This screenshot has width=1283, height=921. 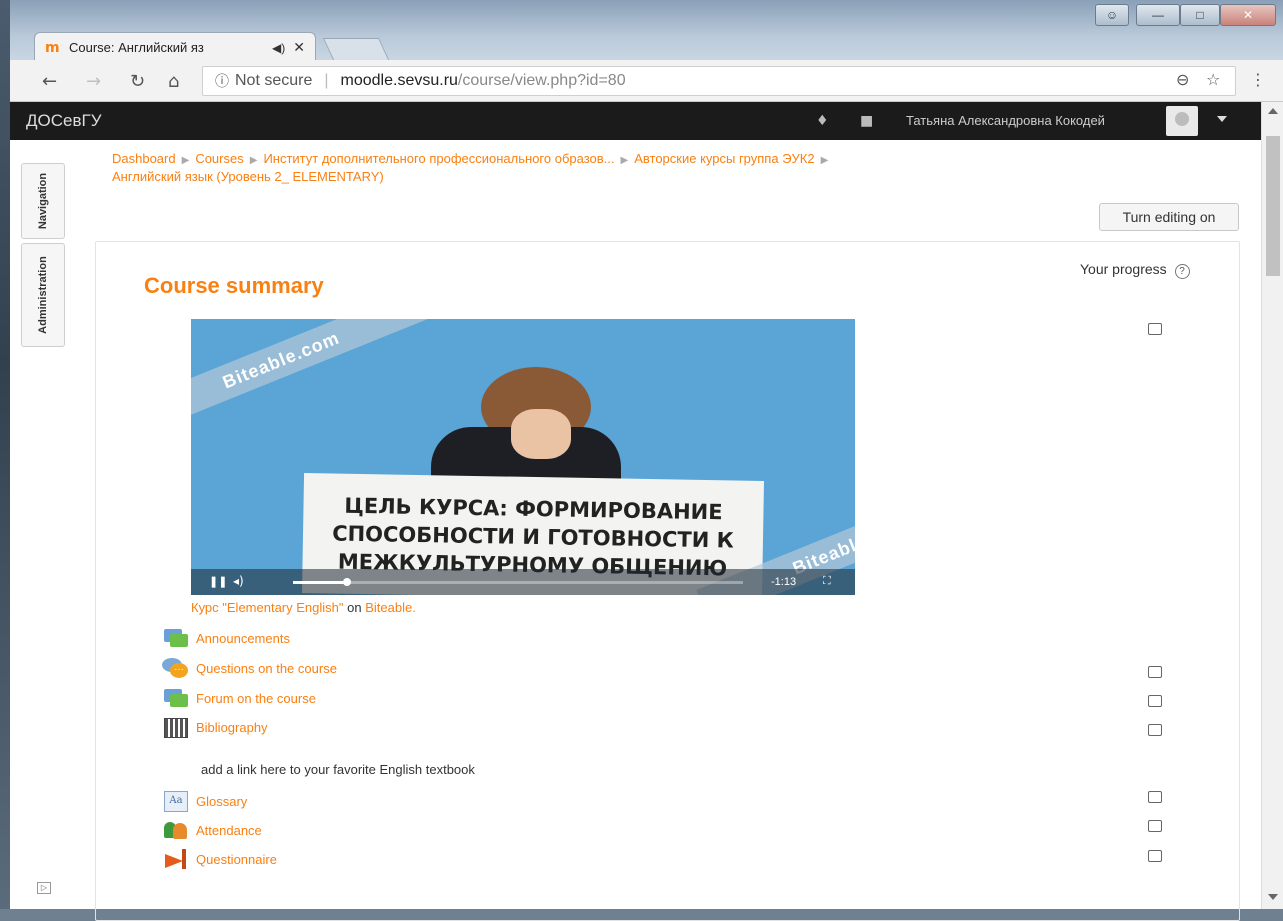 I want to click on back-arrow-icon: ←, so click(x=49, y=81).